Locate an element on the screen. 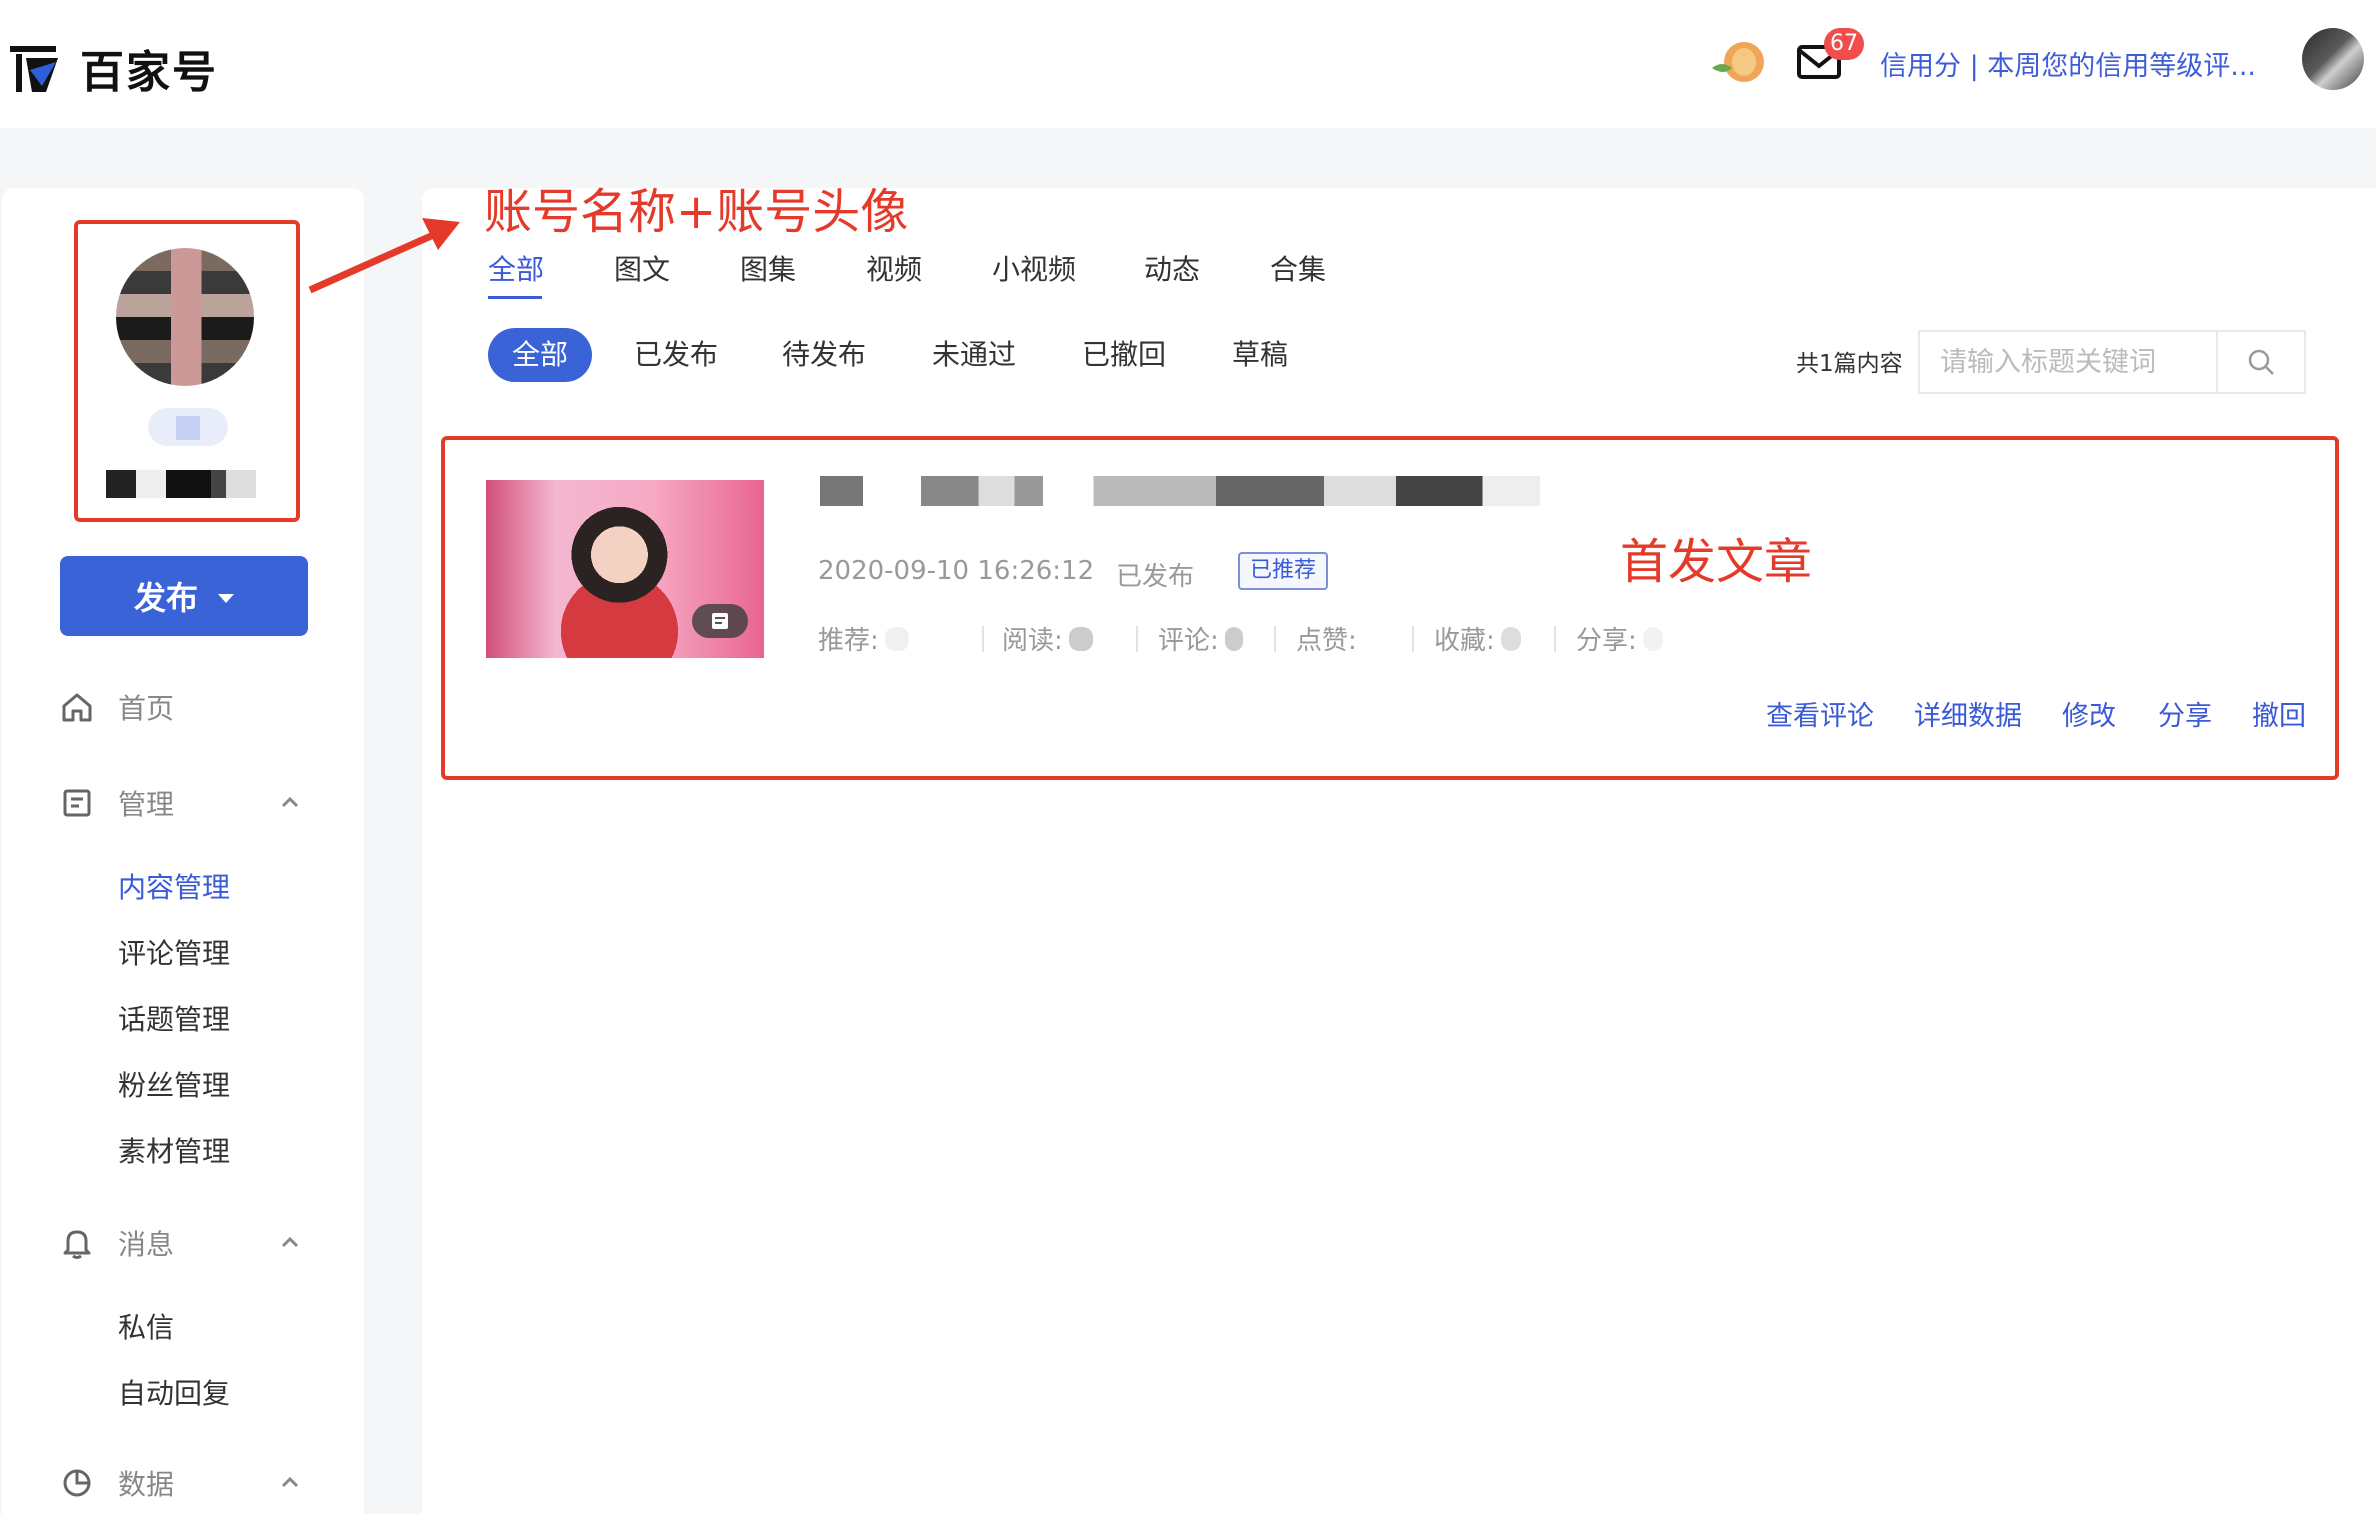 Image resolution: width=2376 pixels, height=1514 pixels. credit-coin-icon is located at coordinates (1738, 63).